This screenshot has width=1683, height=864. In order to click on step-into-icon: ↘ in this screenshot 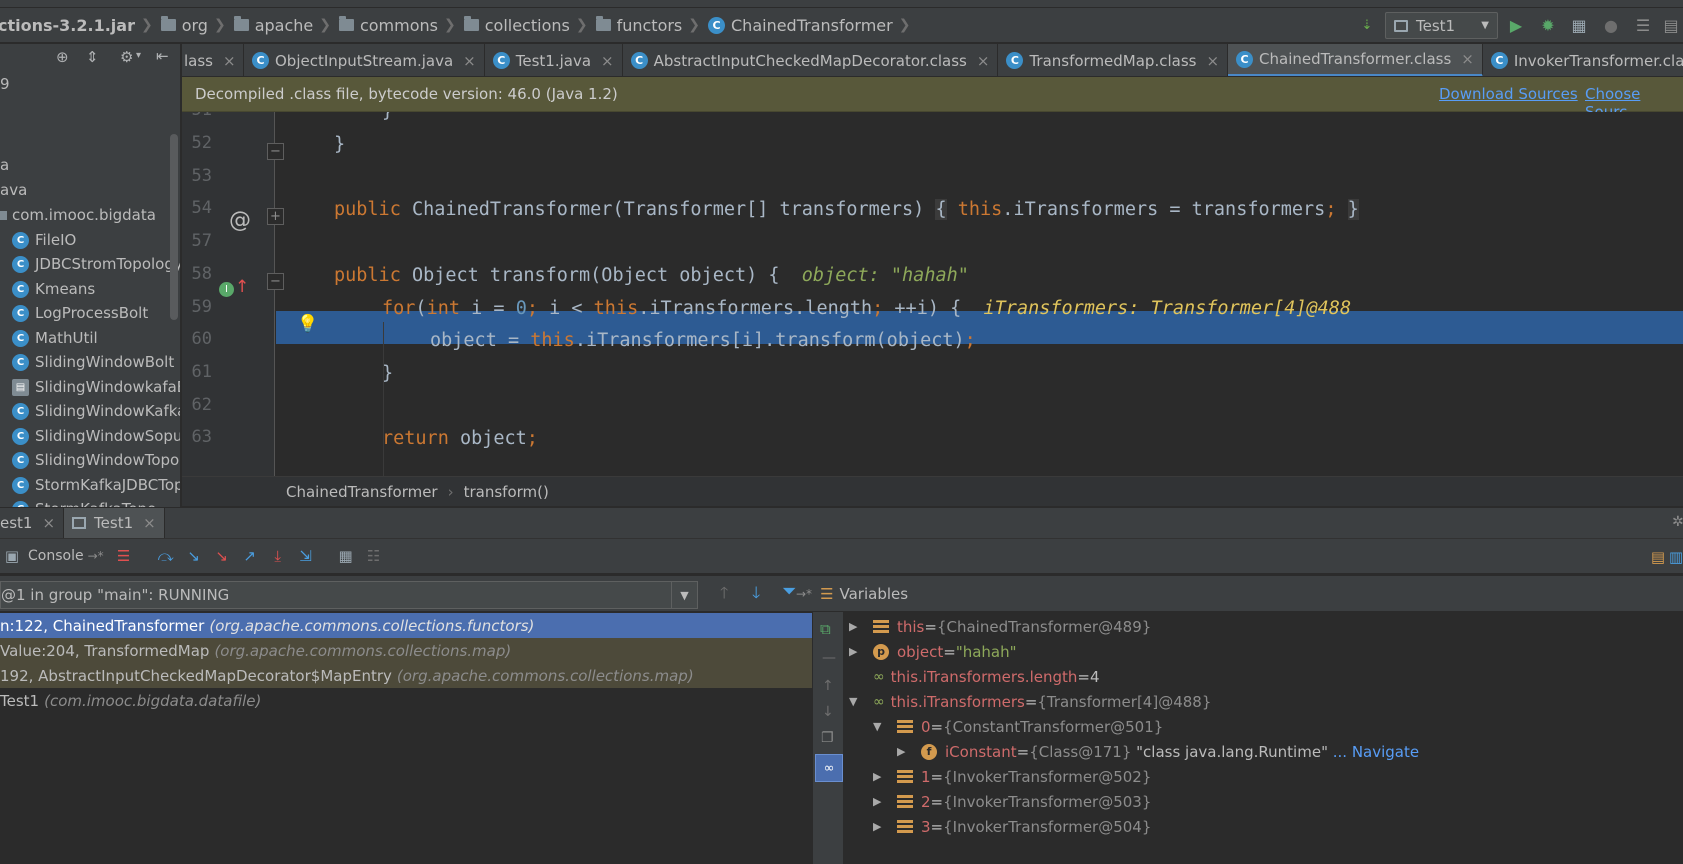, I will do `click(194, 556)`.